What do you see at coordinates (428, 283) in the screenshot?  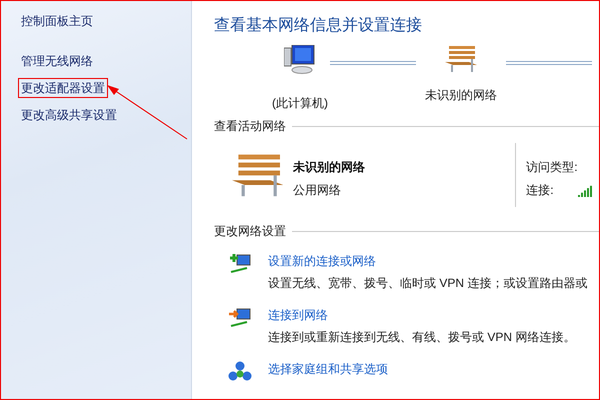 I see `task-description: 设置无线、宽带、拨号、临时或 VPN 连接；或设置路由器或` at bounding box center [428, 283].